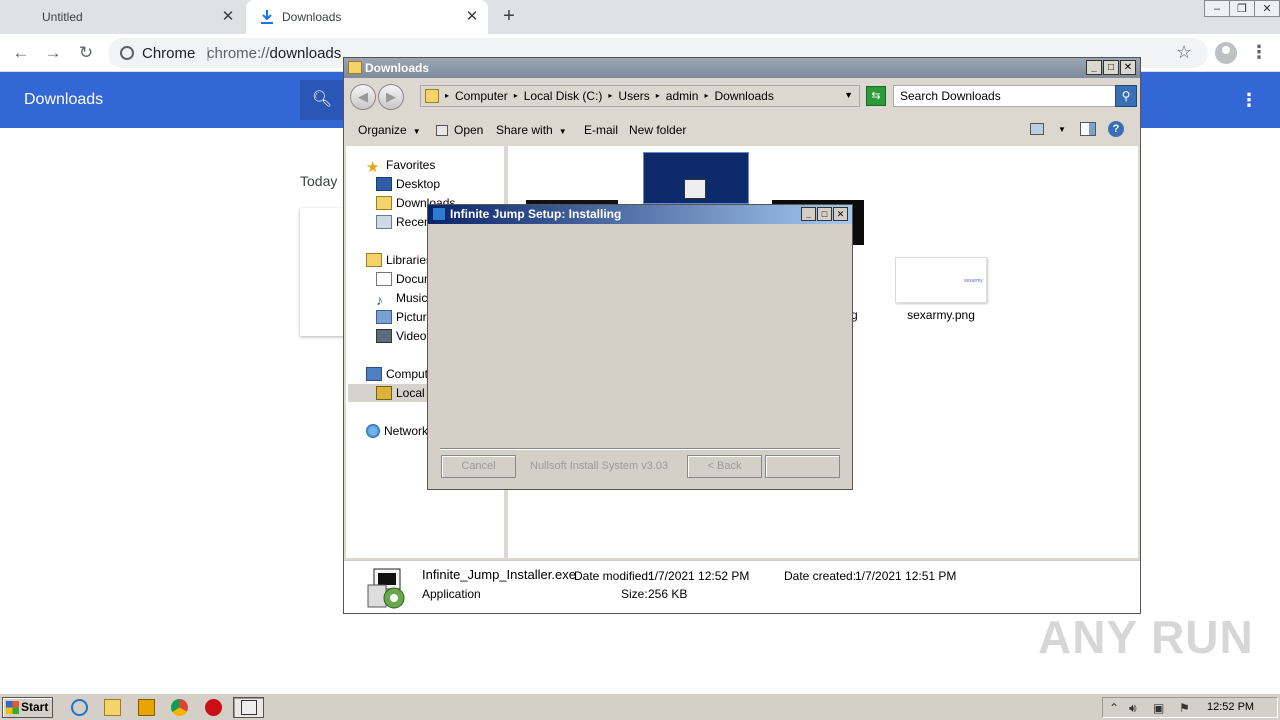  What do you see at coordinates (319, 181) in the screenshot?
I see `date-section-heading: Today` at bounding box center [319, 181].